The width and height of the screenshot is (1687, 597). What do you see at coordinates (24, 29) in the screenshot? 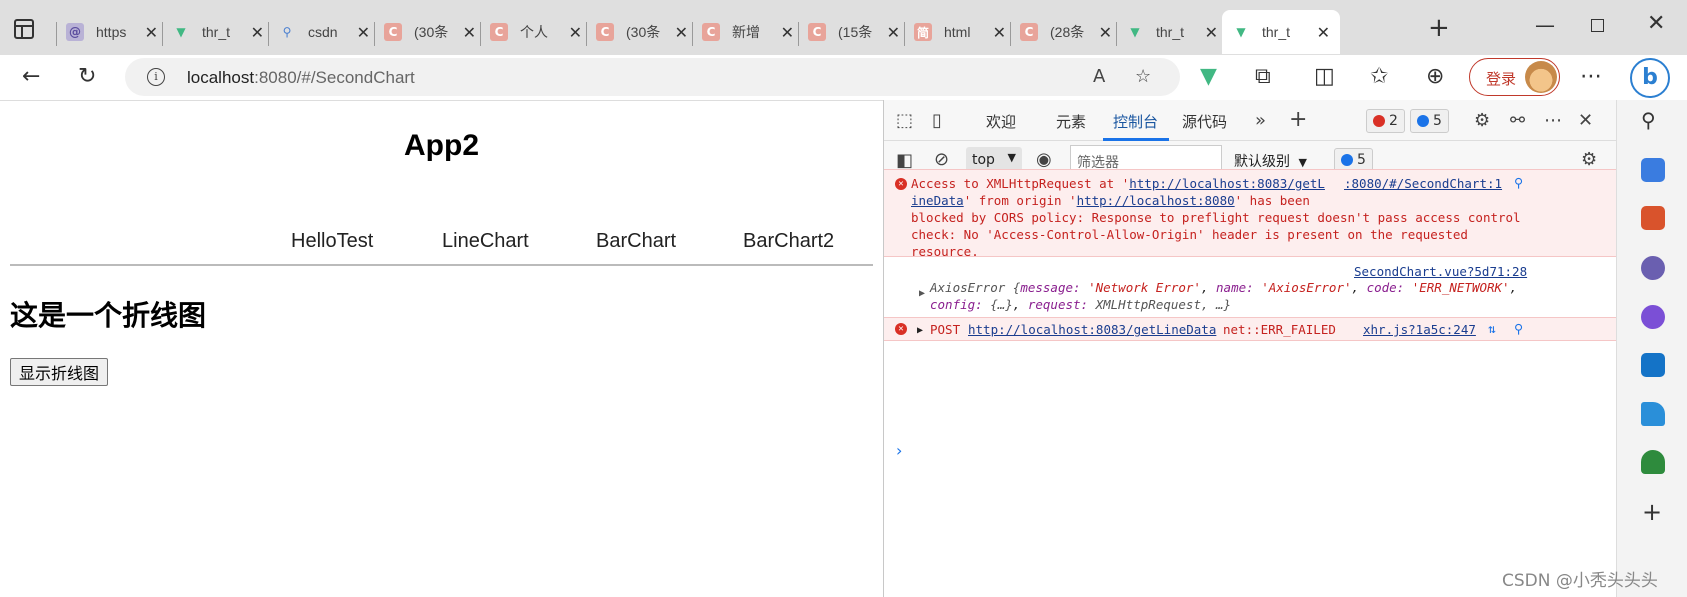
I see `tab-actions-icon` at bounding box center [24, 29].